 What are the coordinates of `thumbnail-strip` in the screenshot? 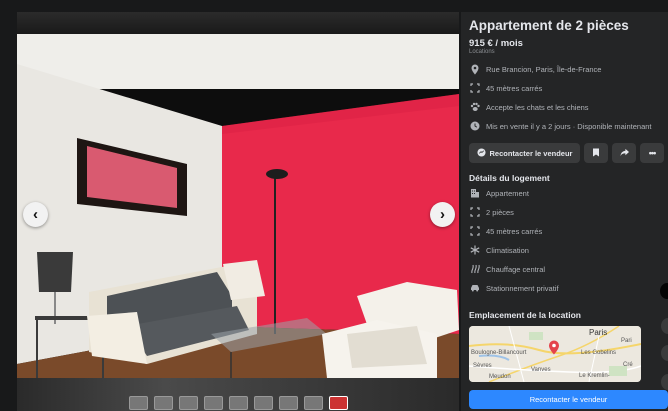 It's located at (238, 394).